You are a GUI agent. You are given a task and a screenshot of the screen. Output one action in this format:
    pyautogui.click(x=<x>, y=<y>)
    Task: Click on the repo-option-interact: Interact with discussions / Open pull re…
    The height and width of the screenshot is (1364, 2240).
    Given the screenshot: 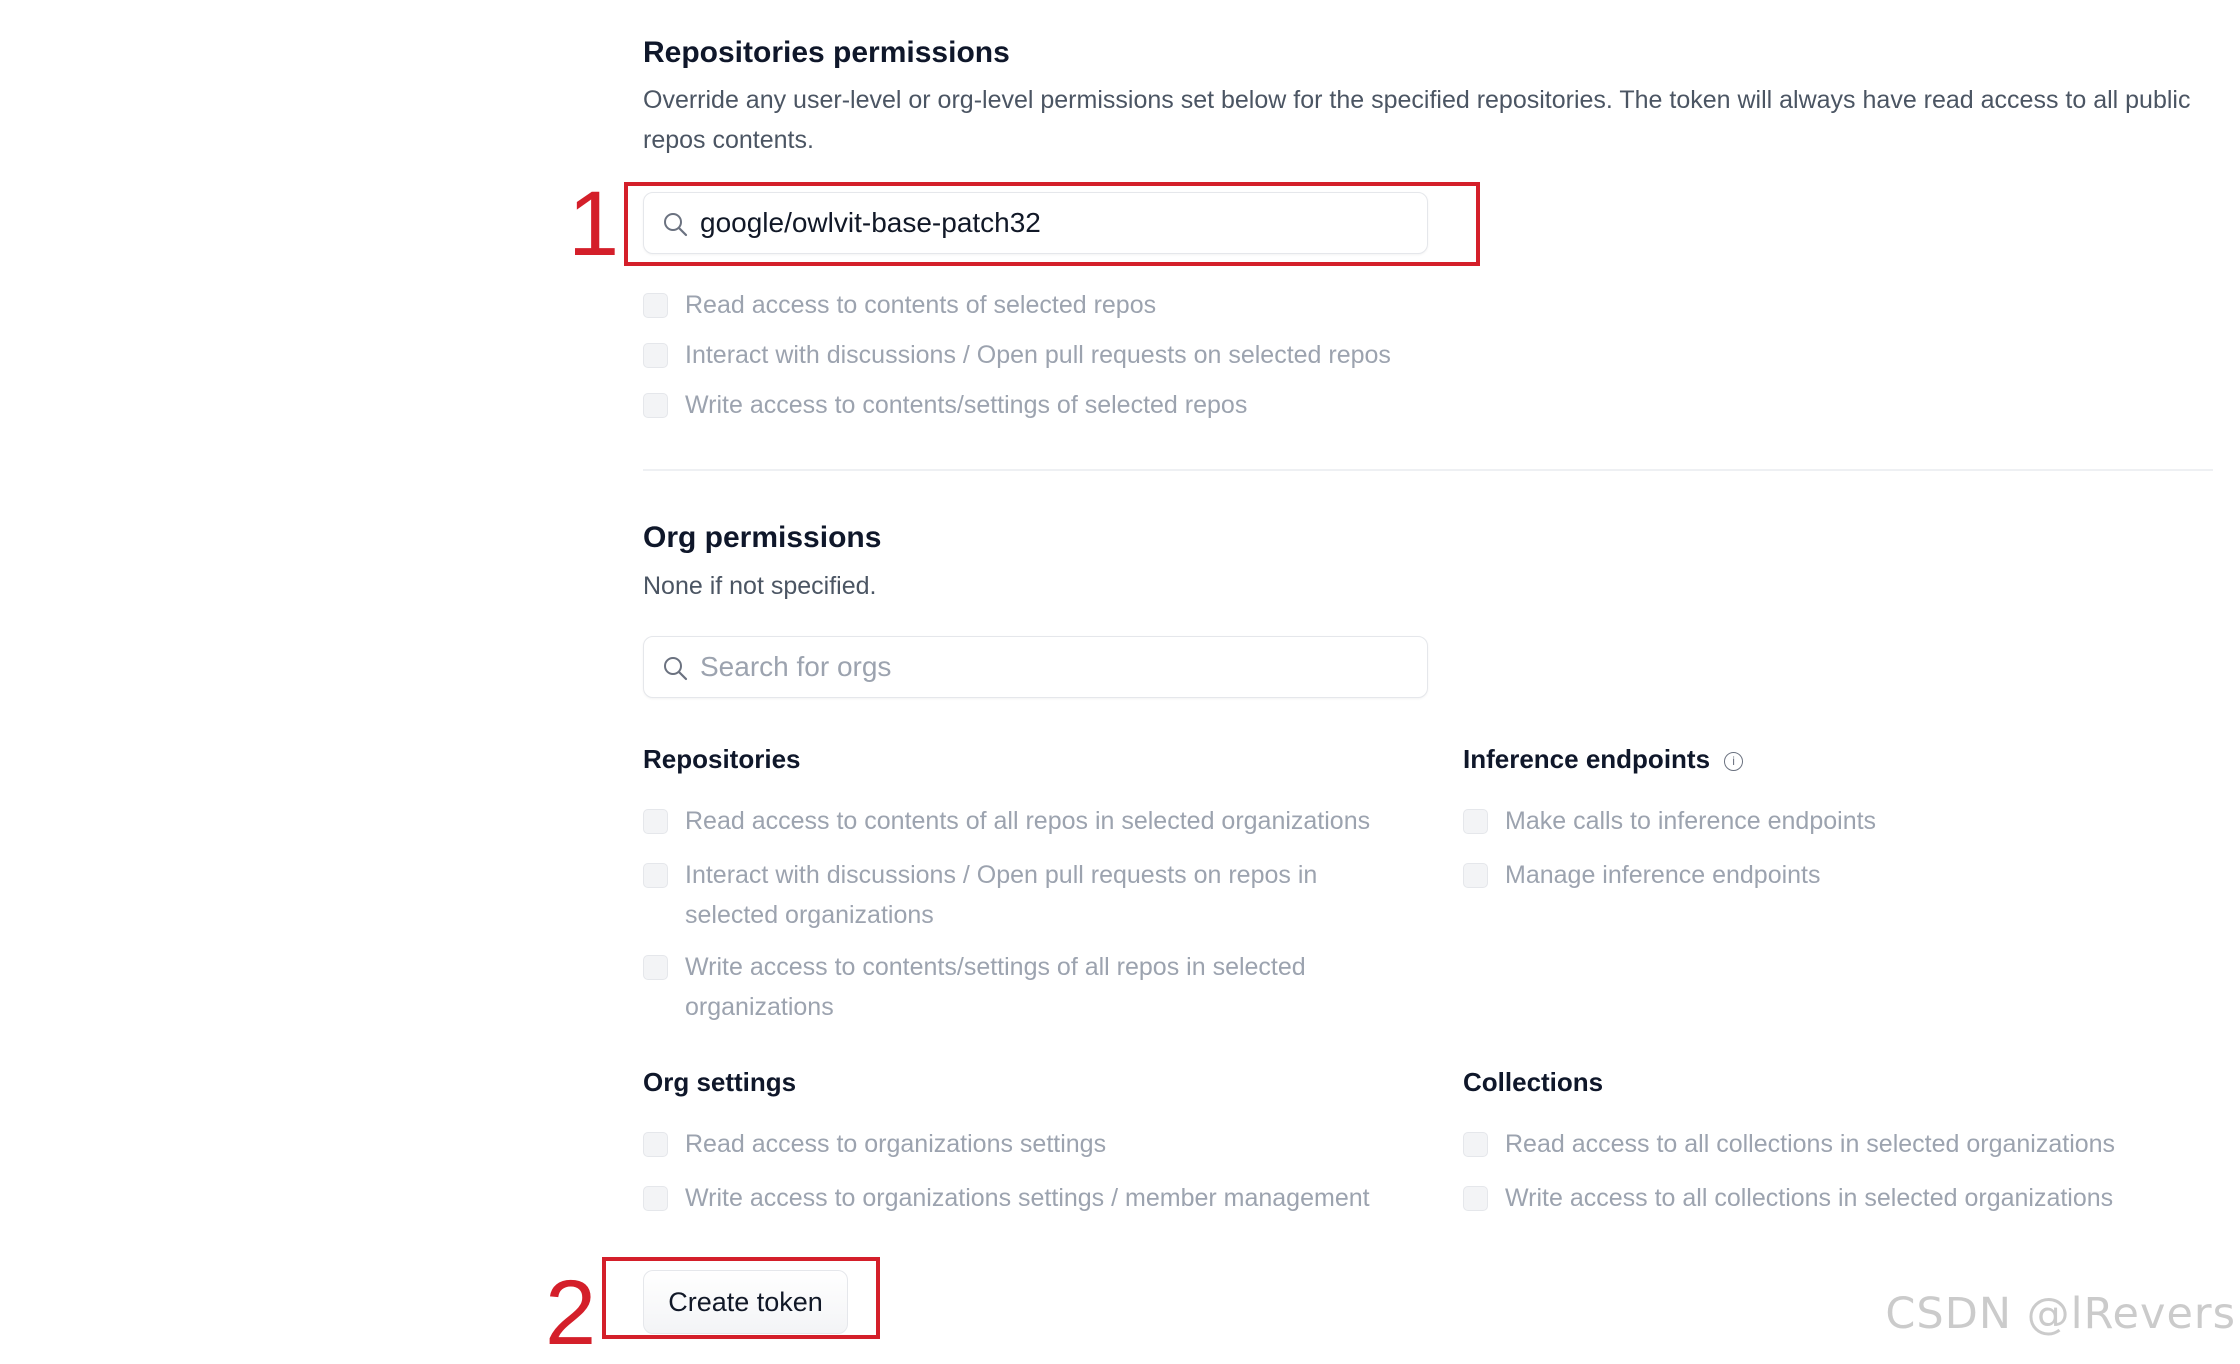 What is the action you would take?
    pyautogui.click(x=1017, y=355)
    